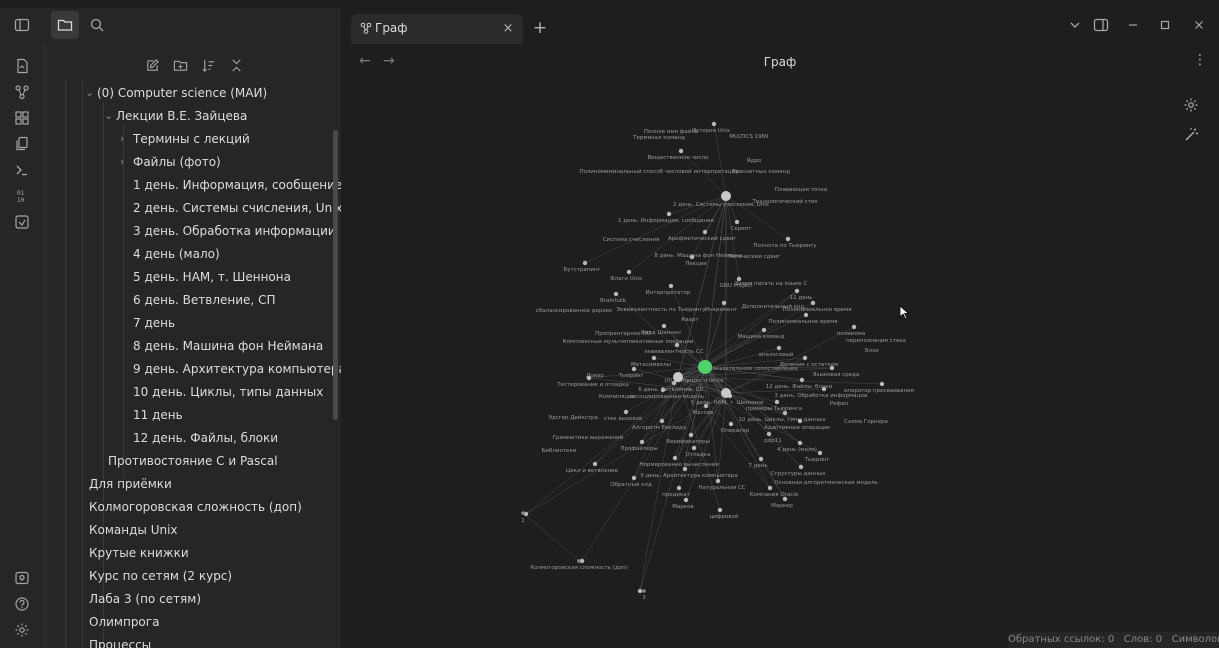 This screenshot has width=1219, height=648. Describe the element at coordinates (1133, 25) in the screenshot. I see `minimize-window-icon` at that location.